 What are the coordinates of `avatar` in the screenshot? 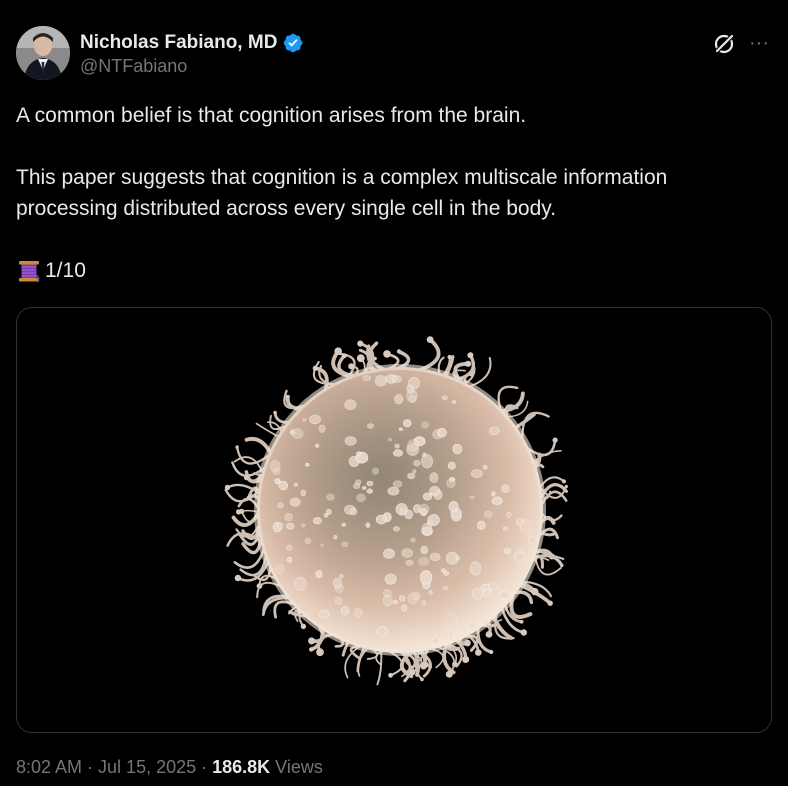 It's located at (43, 53).